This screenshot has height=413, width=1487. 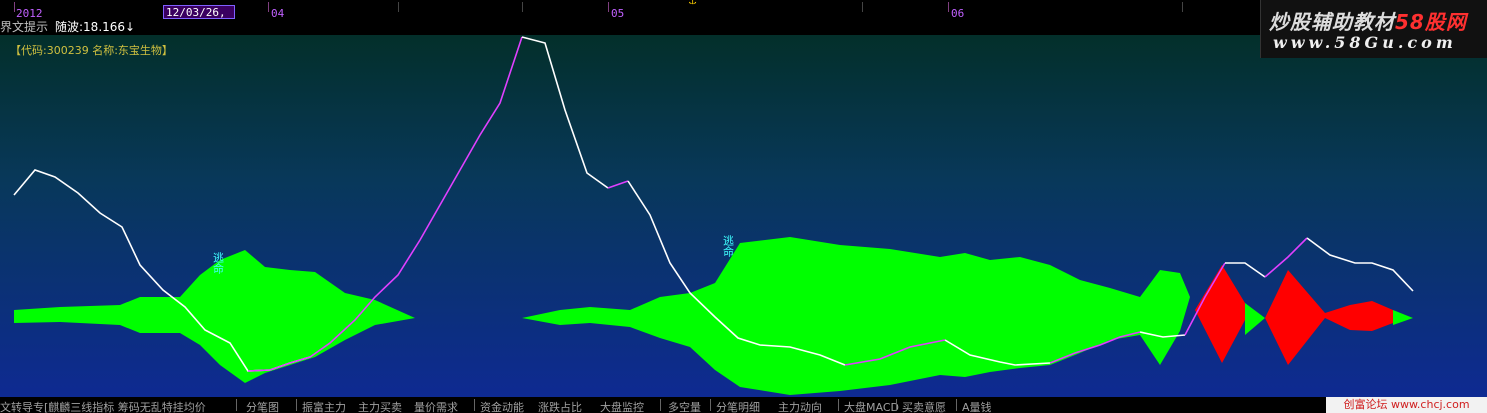 I want to click on tab-a-volume: A量钱, so click(x=977, y=406).